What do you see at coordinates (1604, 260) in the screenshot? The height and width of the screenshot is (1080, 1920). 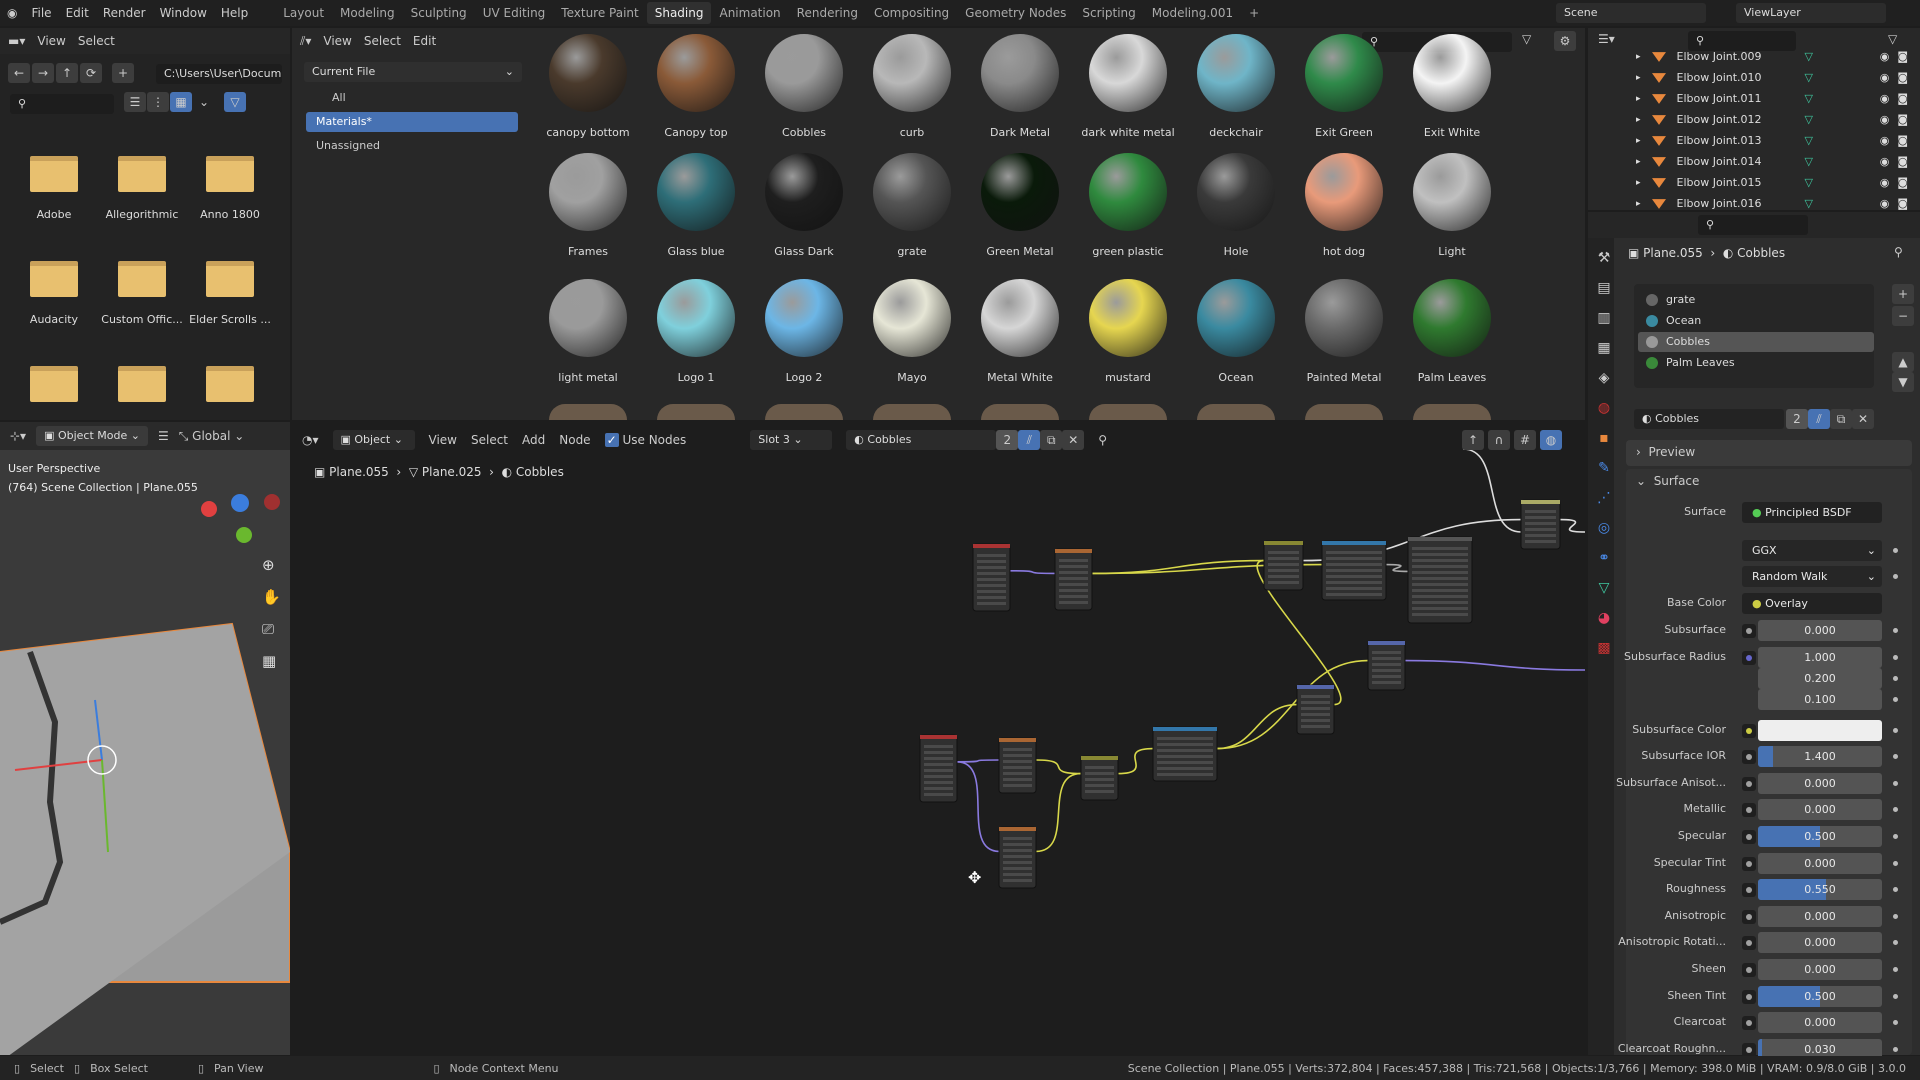 I see `tool-tab-icon: ⚒` at bounding box center [1604, 260].